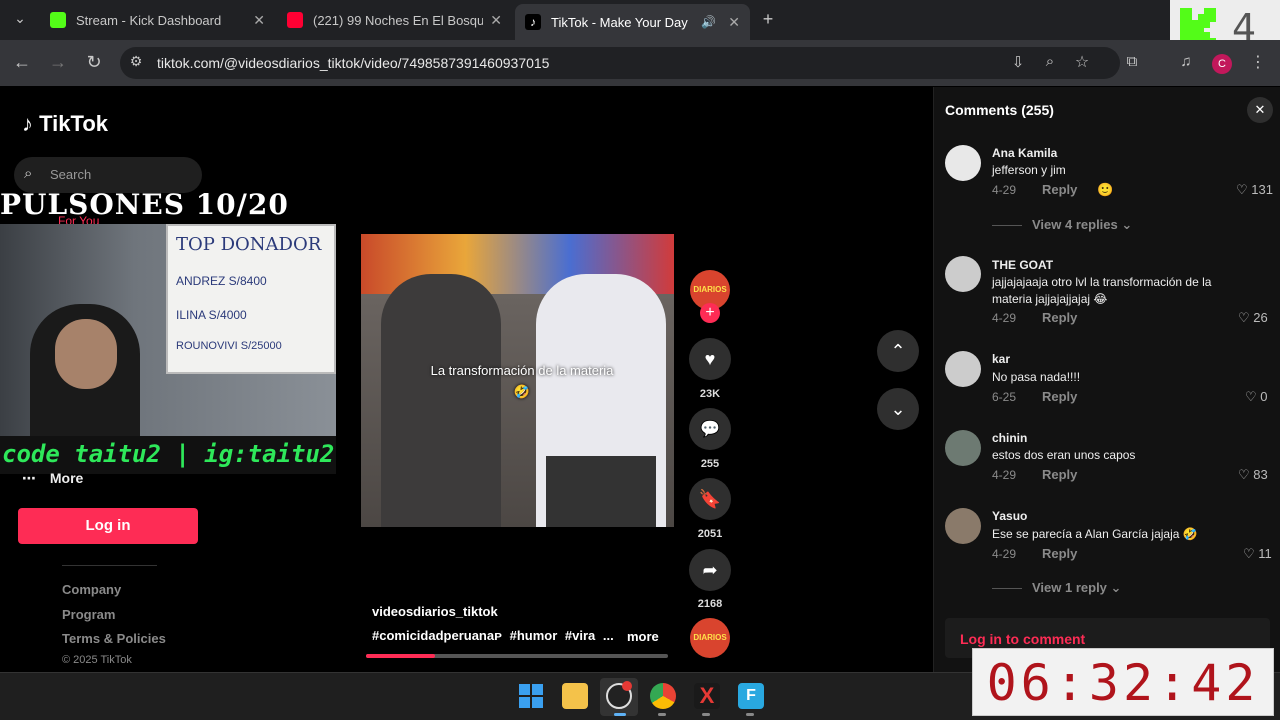 Image resolution: width=1280 pixels, height=720 pixels. I want to click on like-count: 131, so click(1262, 189).